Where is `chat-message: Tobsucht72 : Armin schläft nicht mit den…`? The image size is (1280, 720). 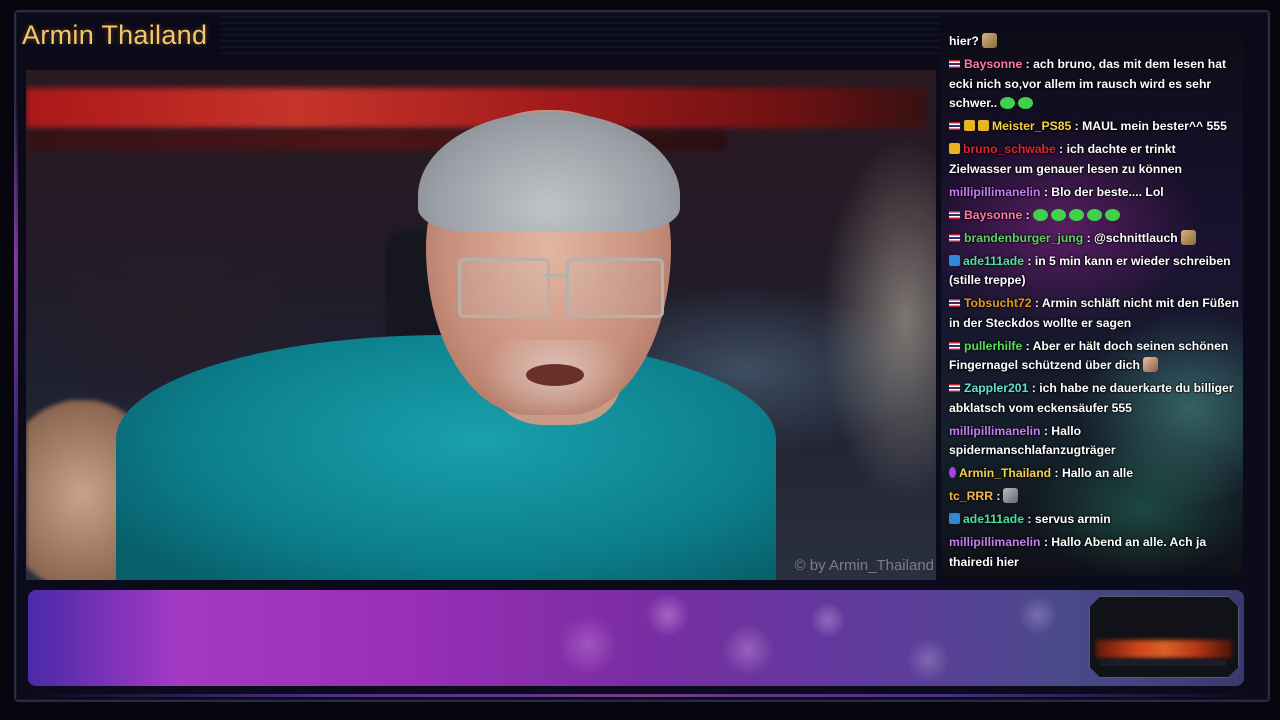
chat-message: Tobsucht72 : Armin schläft nicht mit den… is located at coordinates (1094, 313).